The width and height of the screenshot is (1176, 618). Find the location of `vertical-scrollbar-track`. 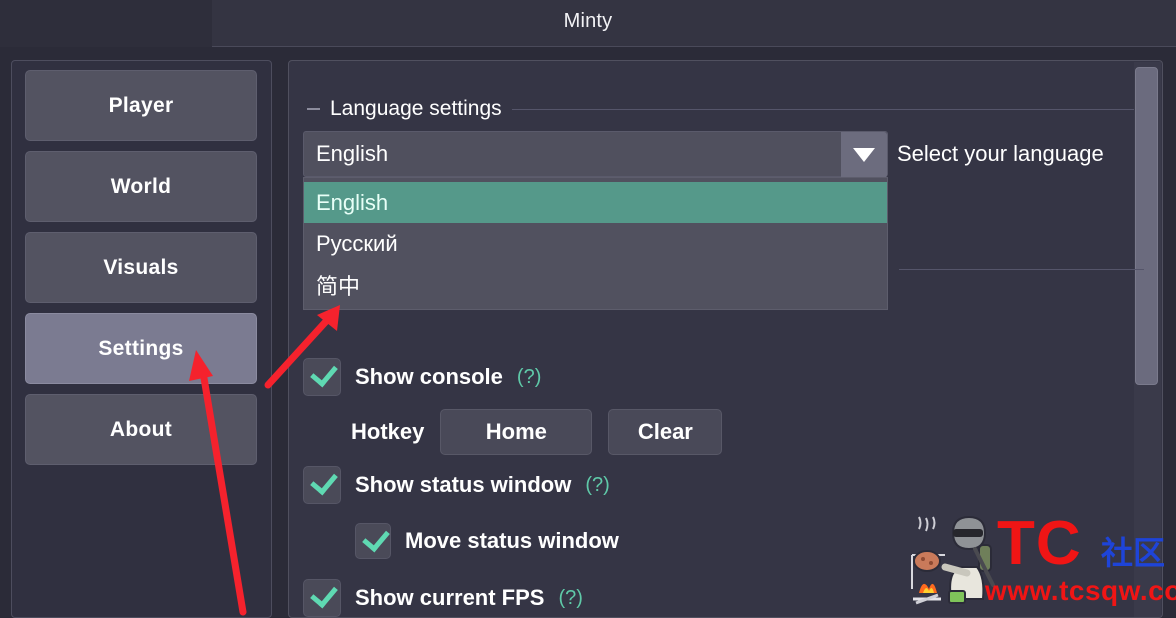

vertical-scrollbar-track is located at coordinates (1147, 339).